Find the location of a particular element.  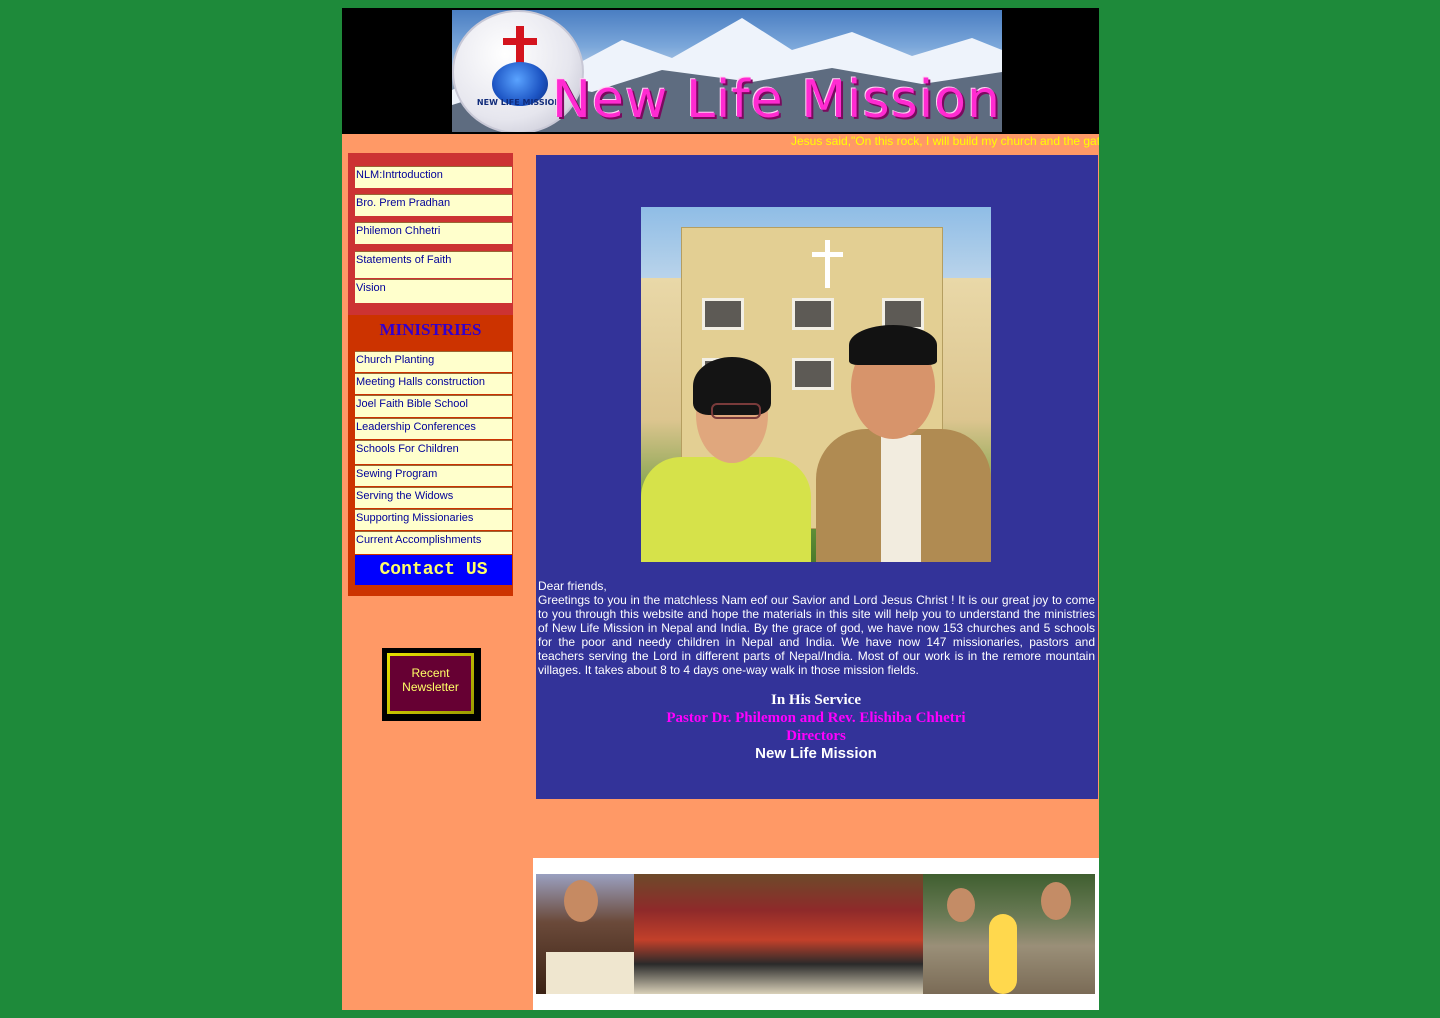

directors-photo is located at coordinates (816, 384).